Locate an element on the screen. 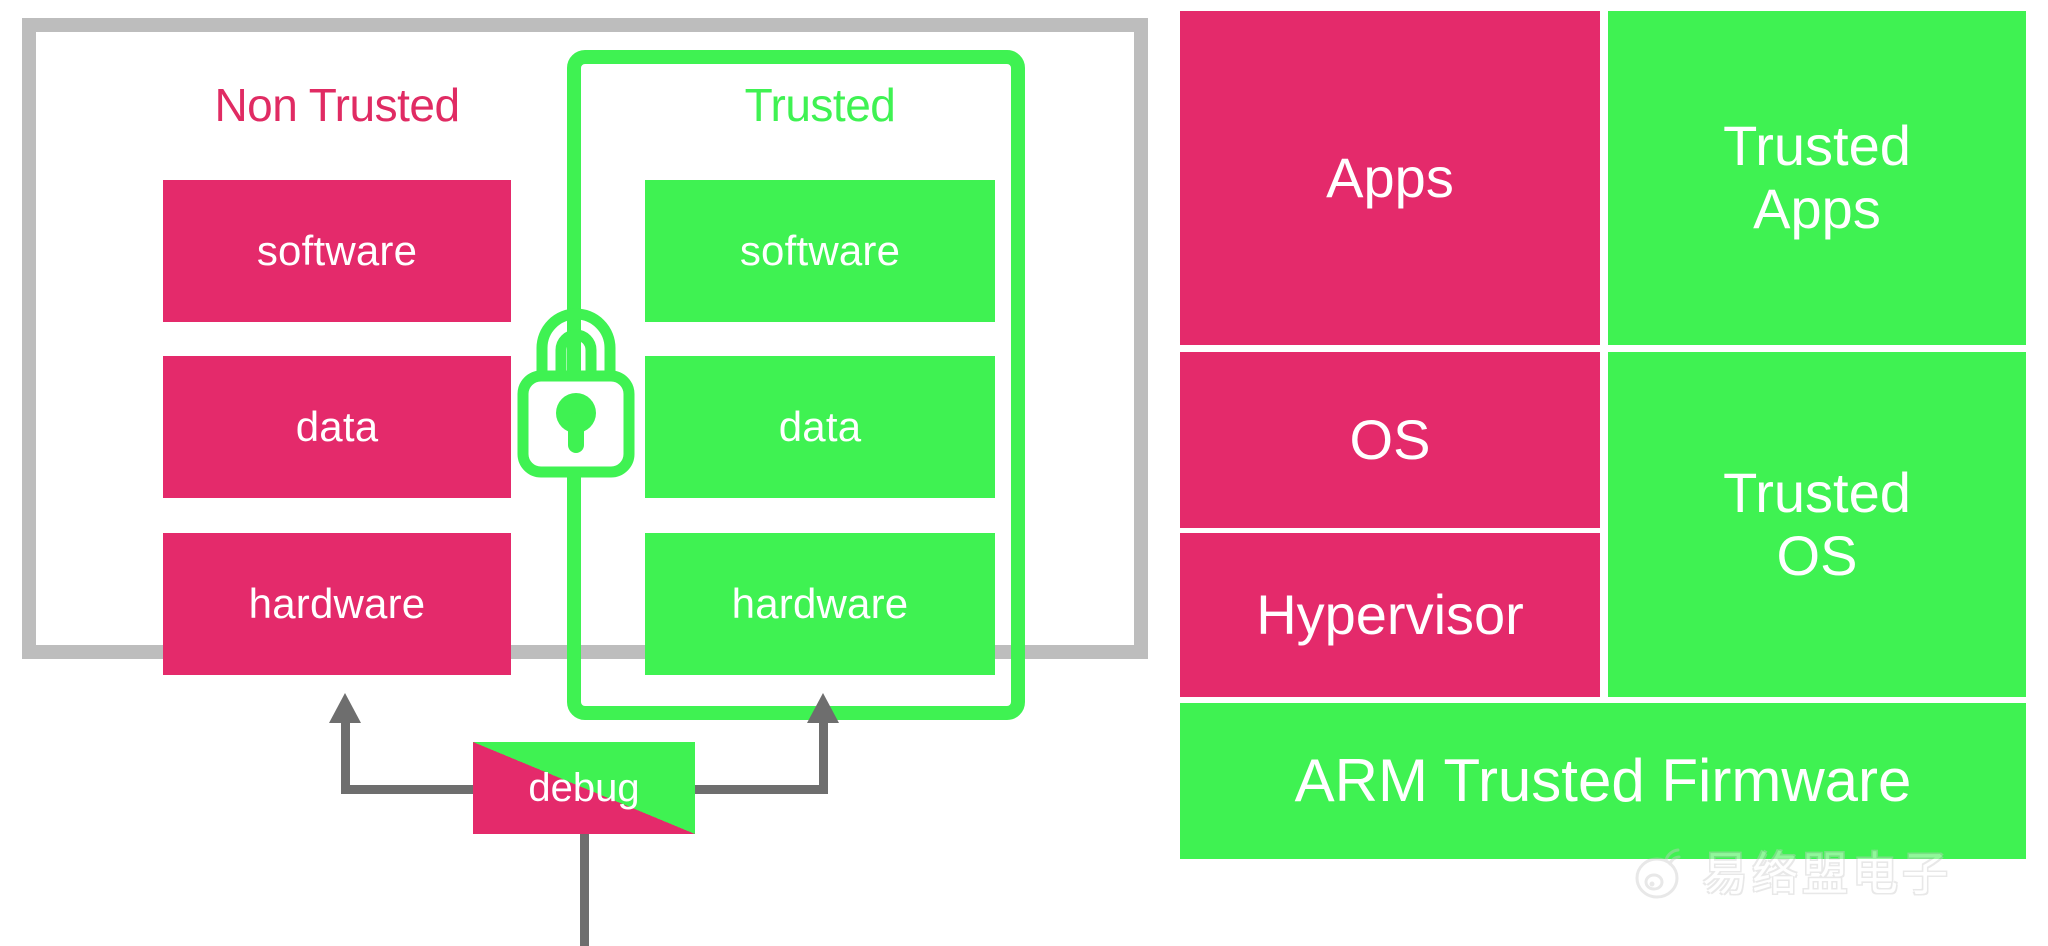 This screenshot has width=2048, height=946. arrow-up-right-icon is located at coordinates (823, 708).